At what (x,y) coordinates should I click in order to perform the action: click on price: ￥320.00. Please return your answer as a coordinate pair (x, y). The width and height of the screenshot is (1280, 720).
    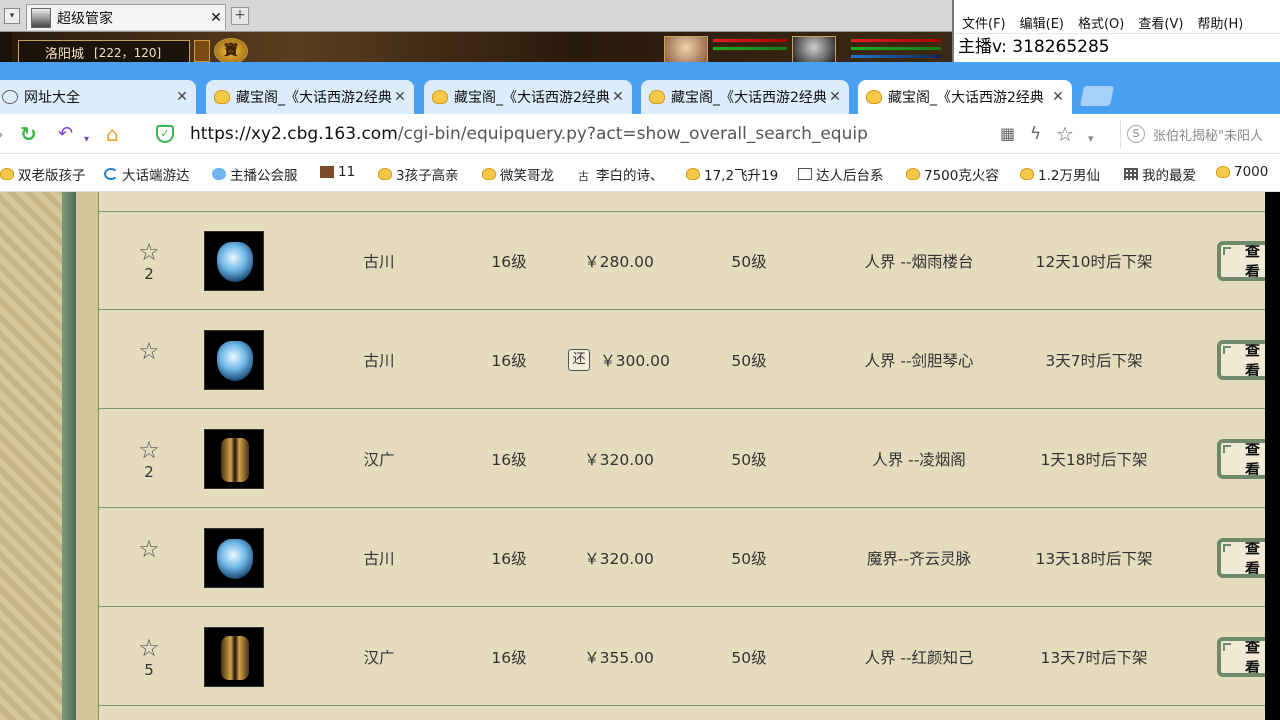
    Looking at the image, I should click on (619, 558).